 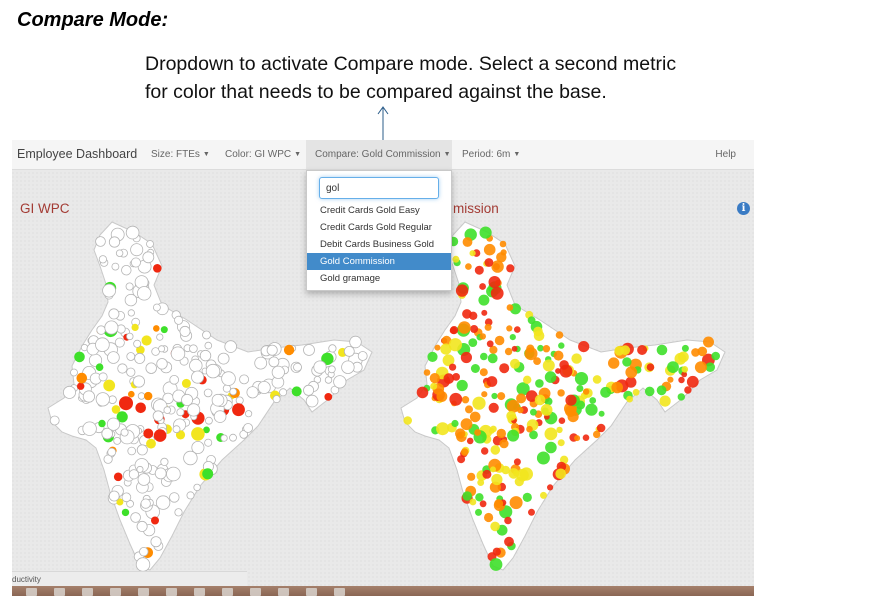 What do you see at coordinates (379, 210) in the screenshot?
I see `dropdown-item-credit-cards-gold-easy: Credit Cards Gold Easy` at bounding box center [379, 210].